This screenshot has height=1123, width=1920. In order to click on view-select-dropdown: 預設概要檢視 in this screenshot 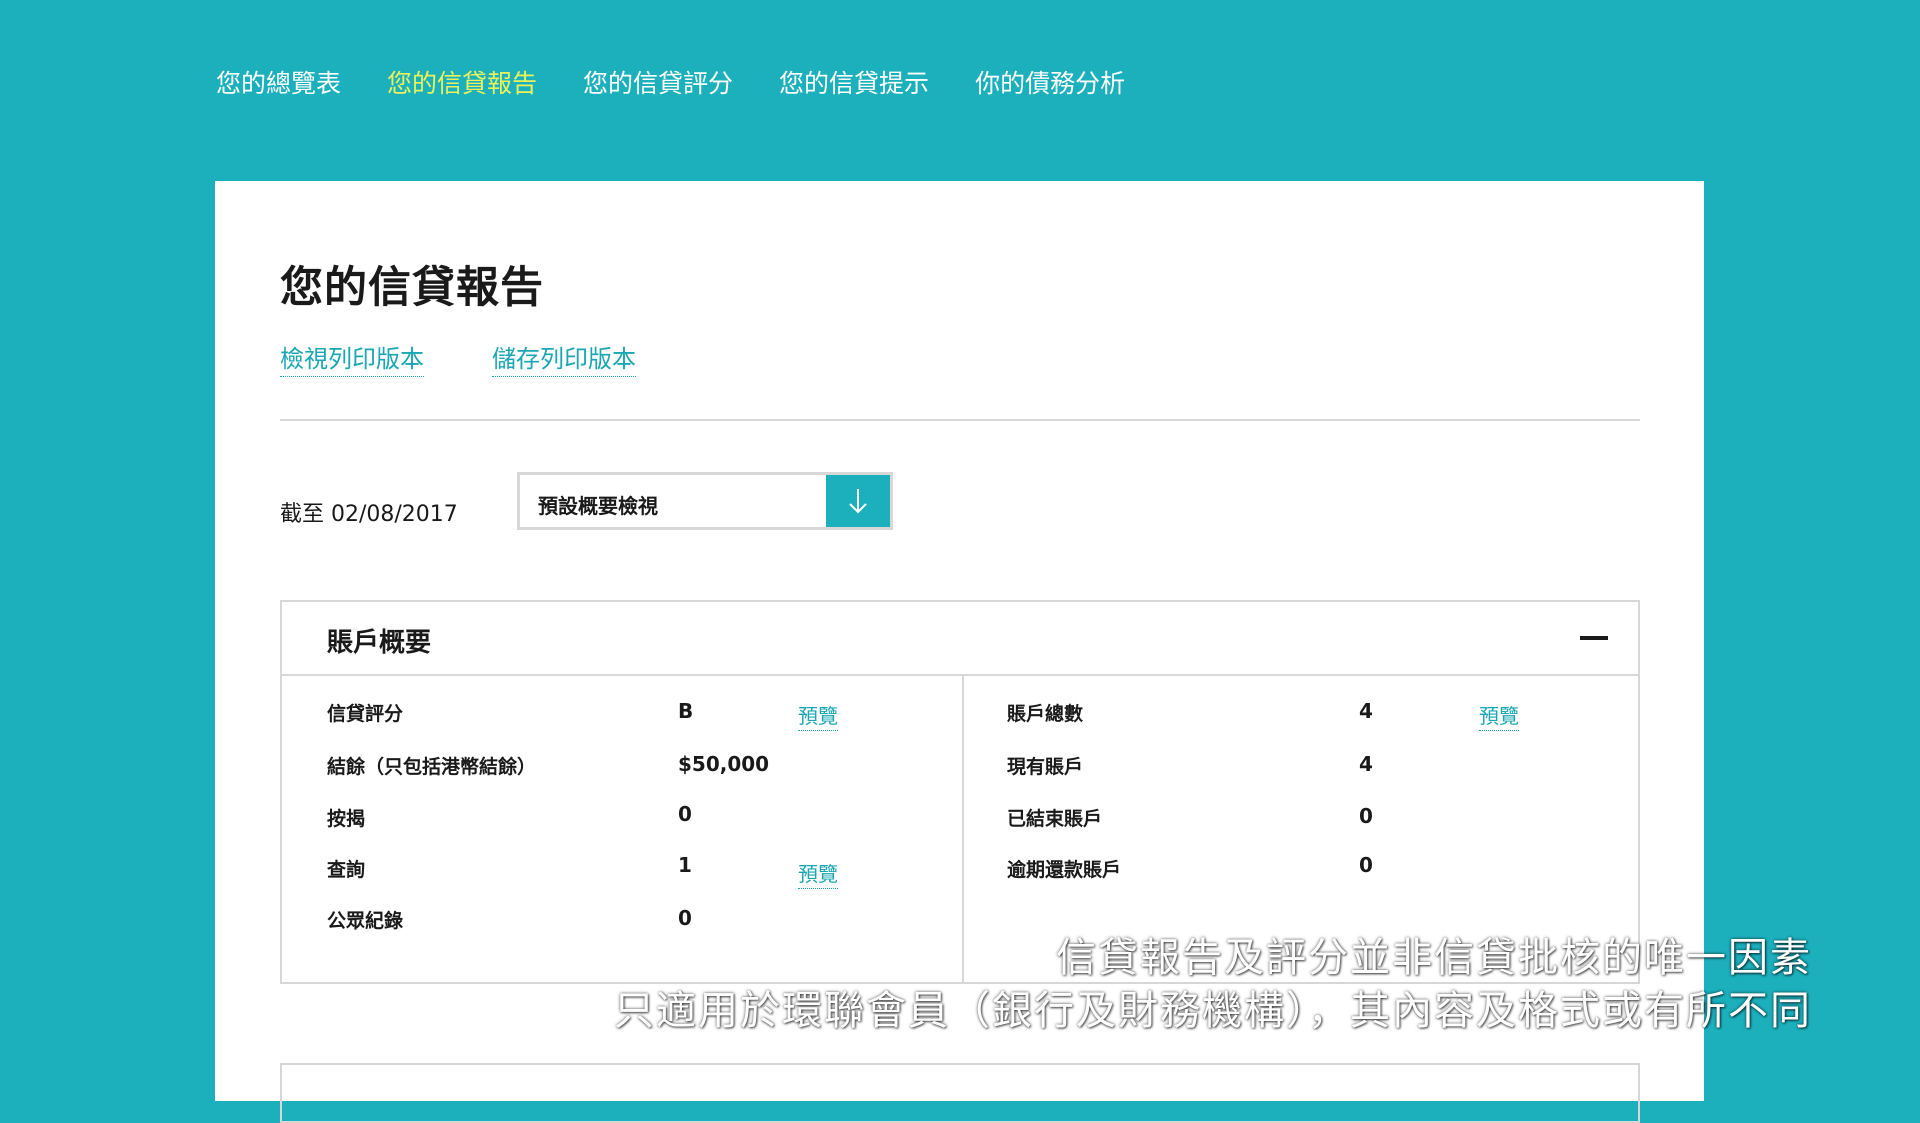, I will do `click(705, 501)`.